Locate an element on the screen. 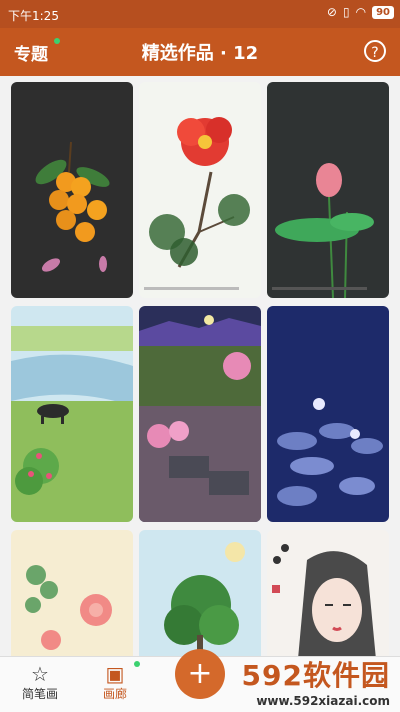 This screenshot has width=400, height=712. star-icon: ☆ is located at coordinates (40, 674).